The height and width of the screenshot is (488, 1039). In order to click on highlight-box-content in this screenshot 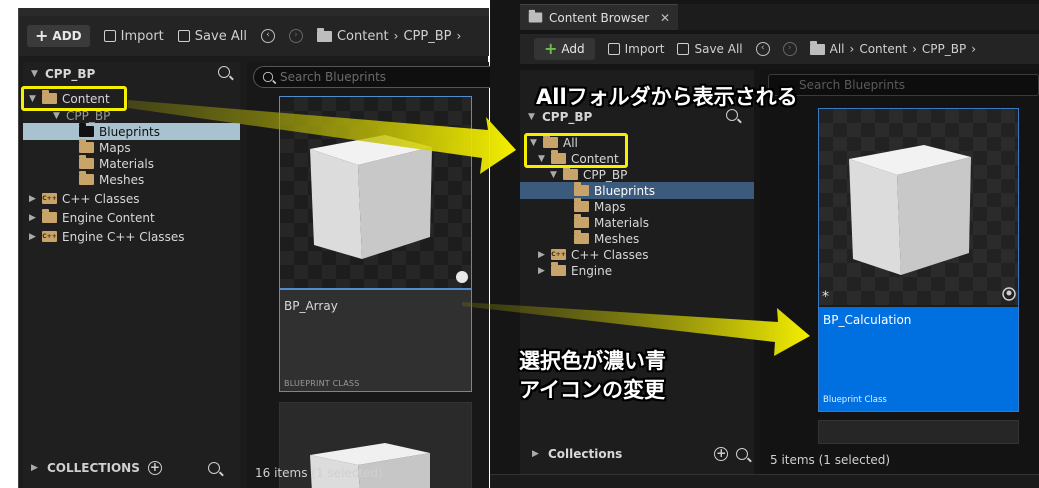, I will do `click(74, 98)`.